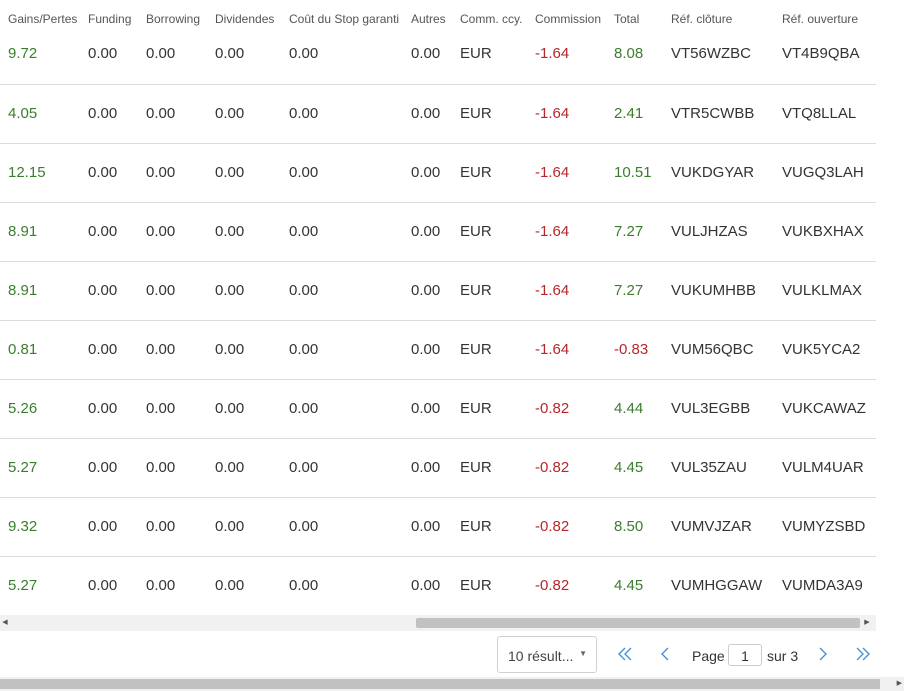 This screenshot has height=691, width=904. I want to click on column-header: Total, so click(634, 19).